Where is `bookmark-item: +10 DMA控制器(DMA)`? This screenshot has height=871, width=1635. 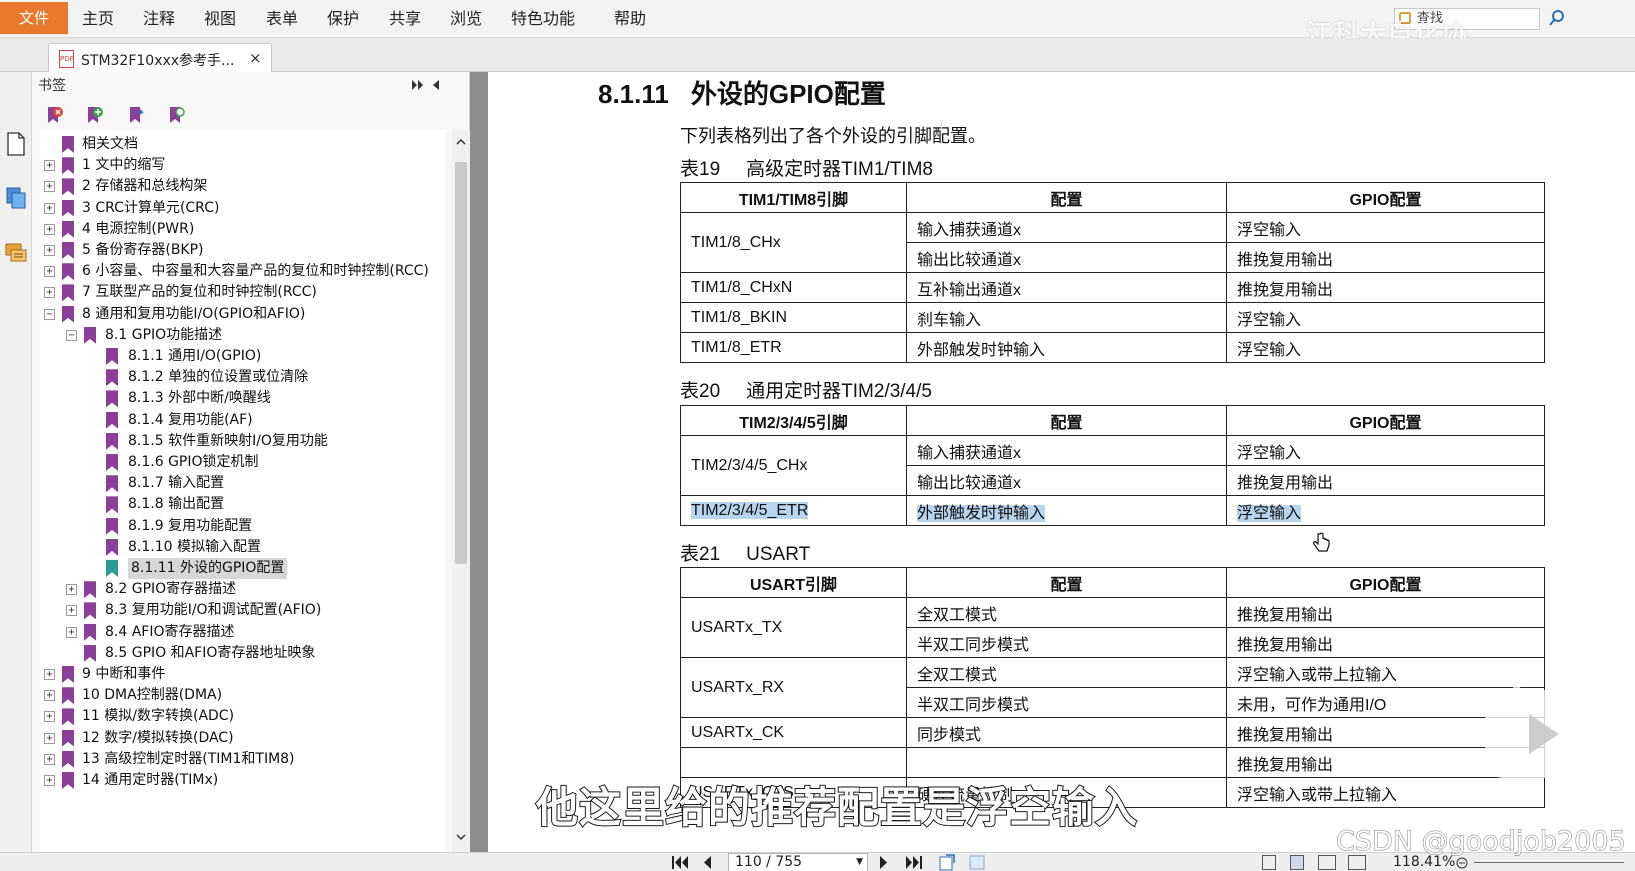 bookmark-item: +10 DMA控制器(DMA) is located at coordinates (243, 695).